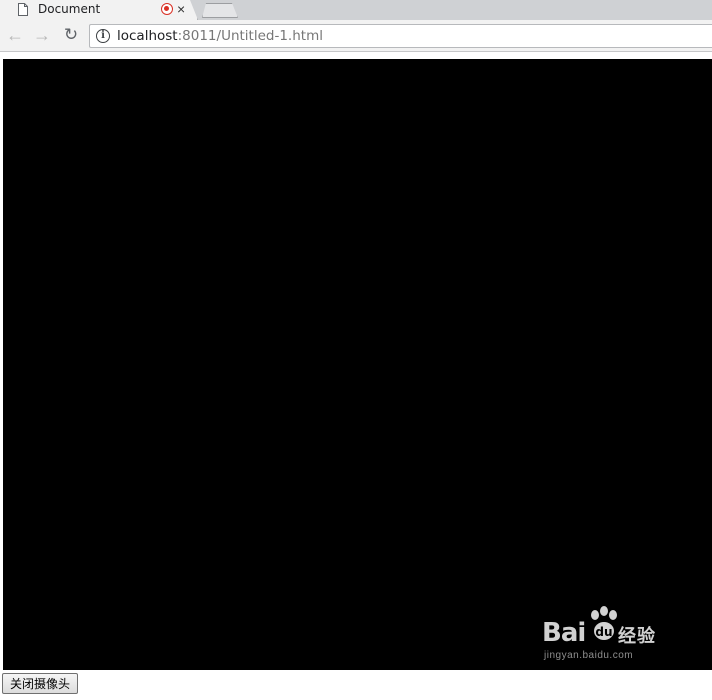  Describe the element at coordinates (250, 36) in the screenshot. I see `url-path: :8011/Untitled-1.html` at that location.